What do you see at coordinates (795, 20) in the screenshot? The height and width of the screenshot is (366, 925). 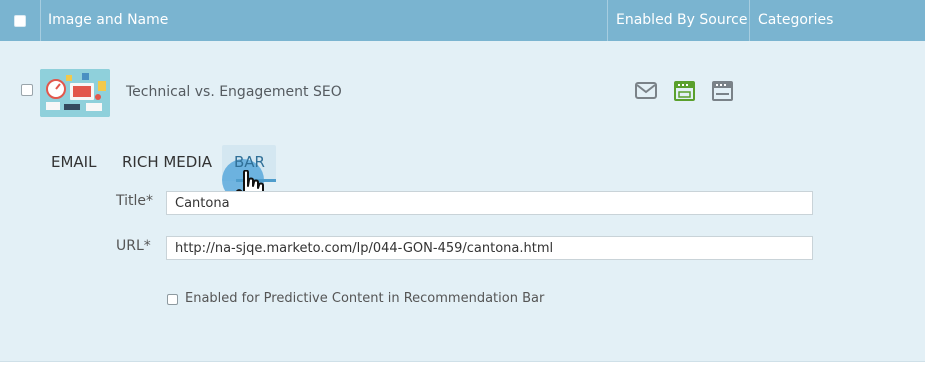 I see `header-categories: Categories` at bounding box center [795, 20].